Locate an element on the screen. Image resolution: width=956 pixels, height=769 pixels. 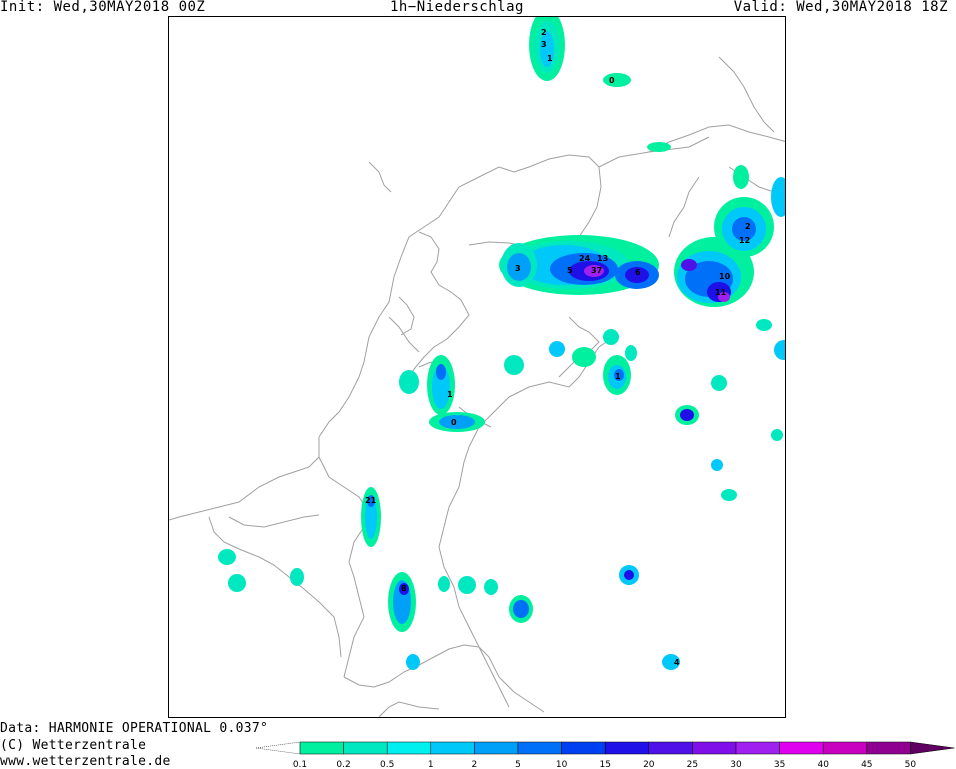
website-url: www.wetterzentrale.de is located at coordinates (85, 761).